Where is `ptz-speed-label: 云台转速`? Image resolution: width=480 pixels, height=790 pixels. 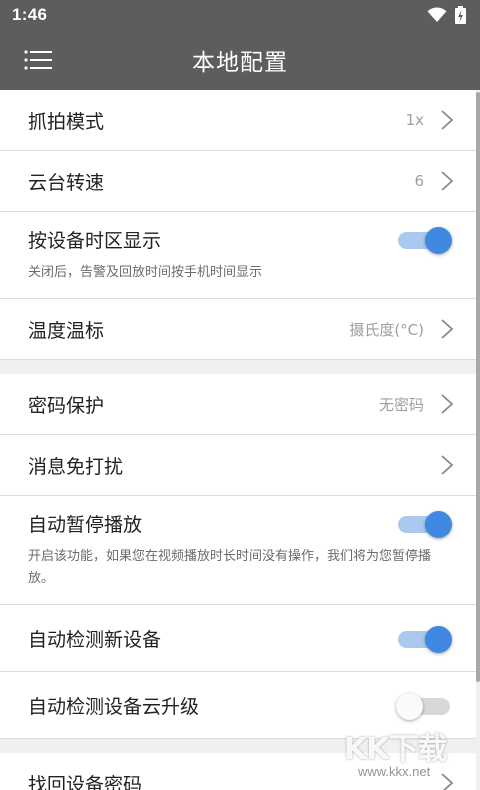
ptz-speed-label: 云台转速 is located at coordinates (66, 182).